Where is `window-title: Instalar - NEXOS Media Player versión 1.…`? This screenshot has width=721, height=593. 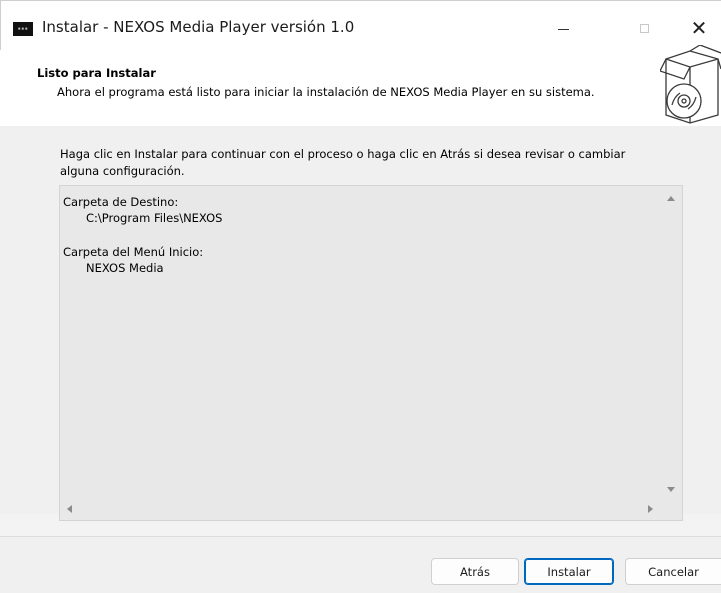
window-title: Instalar - NEXOS Media Player versión 1.… is located at coordinates (198, 27).